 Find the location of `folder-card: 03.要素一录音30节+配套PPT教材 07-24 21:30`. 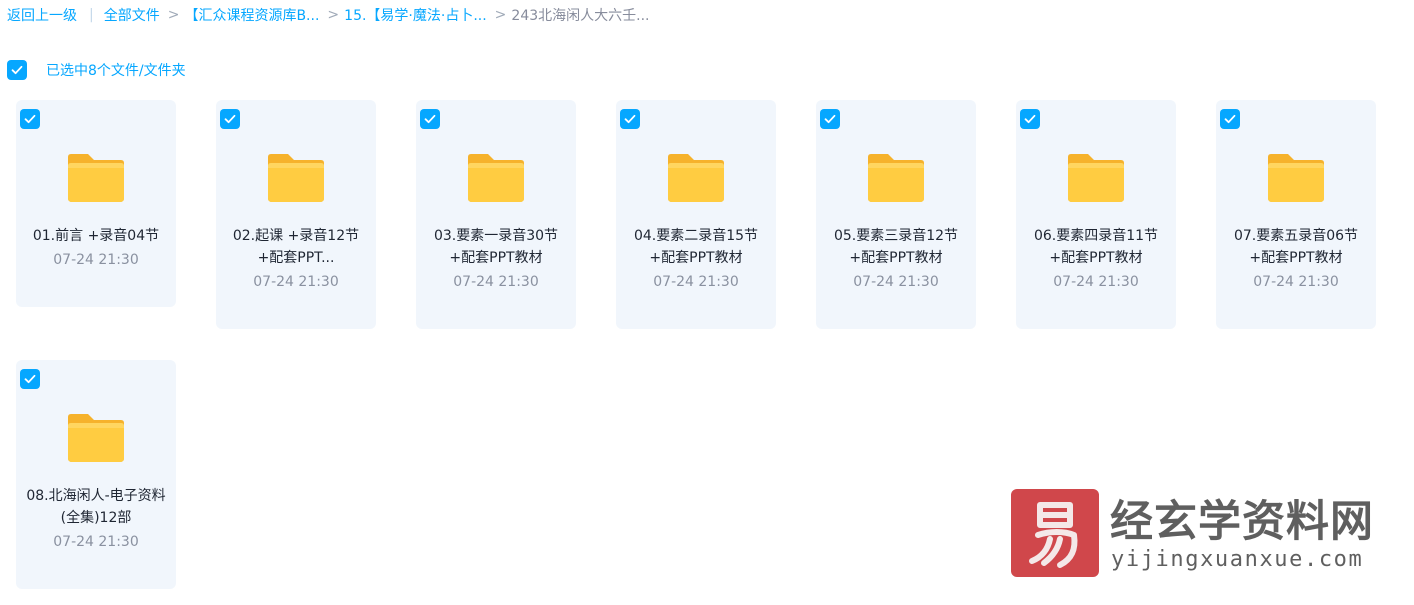

folder-card: 03.要素一录音30节+配套PPT教材 07-24 21:30 is located at coordinates (496, 214).